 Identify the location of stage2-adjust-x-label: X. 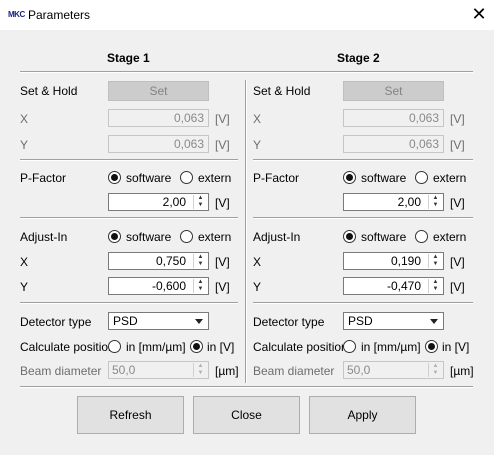
(257, 262).